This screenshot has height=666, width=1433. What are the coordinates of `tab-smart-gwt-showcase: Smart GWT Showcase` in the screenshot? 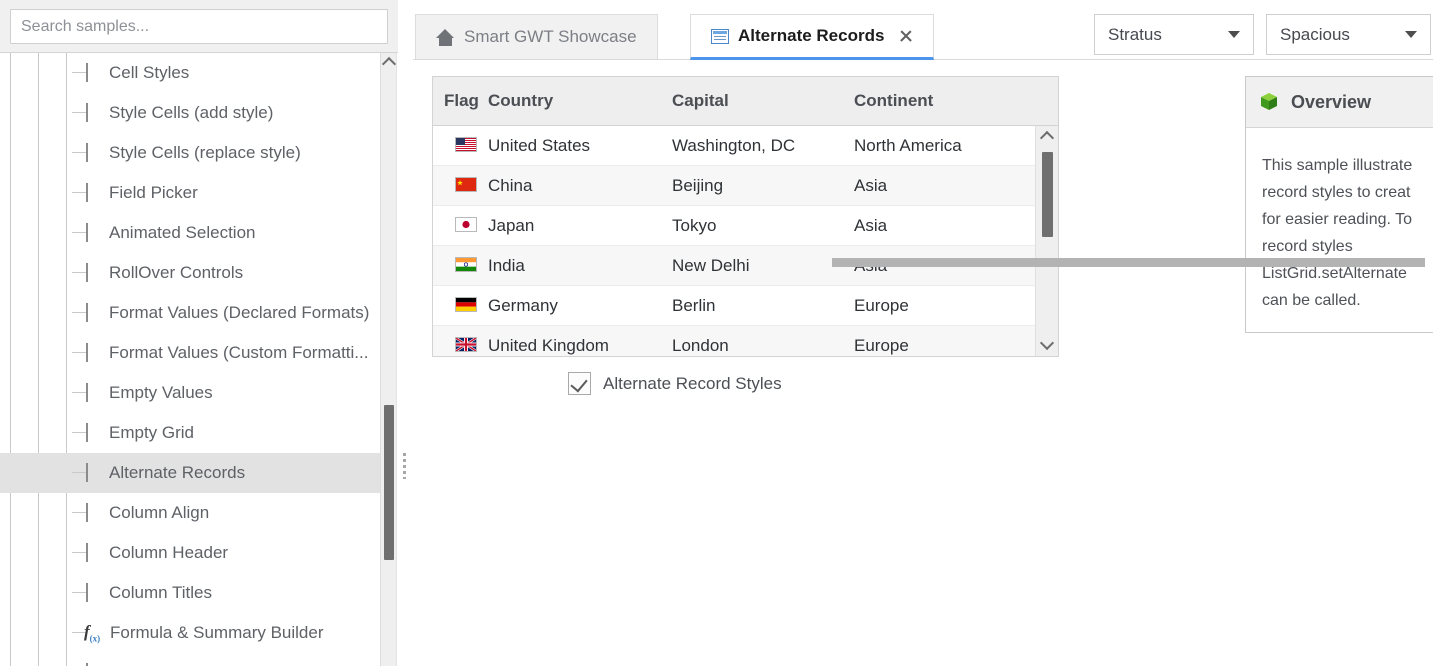 It's located at (536, 36).